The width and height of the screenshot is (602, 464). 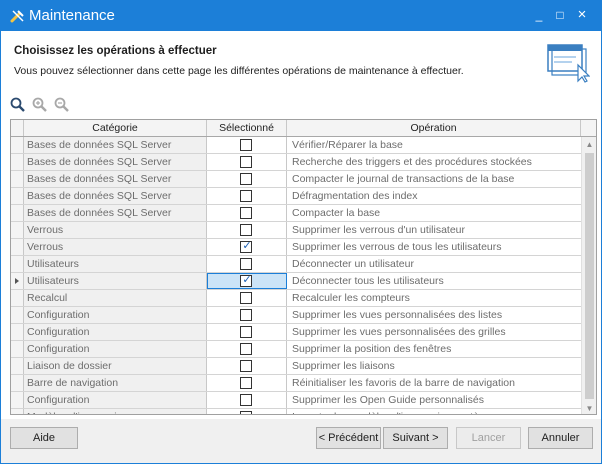 I want to click on table-row: Liaison de dossier Supprimer les liaisons, so click(x=296, y=366).